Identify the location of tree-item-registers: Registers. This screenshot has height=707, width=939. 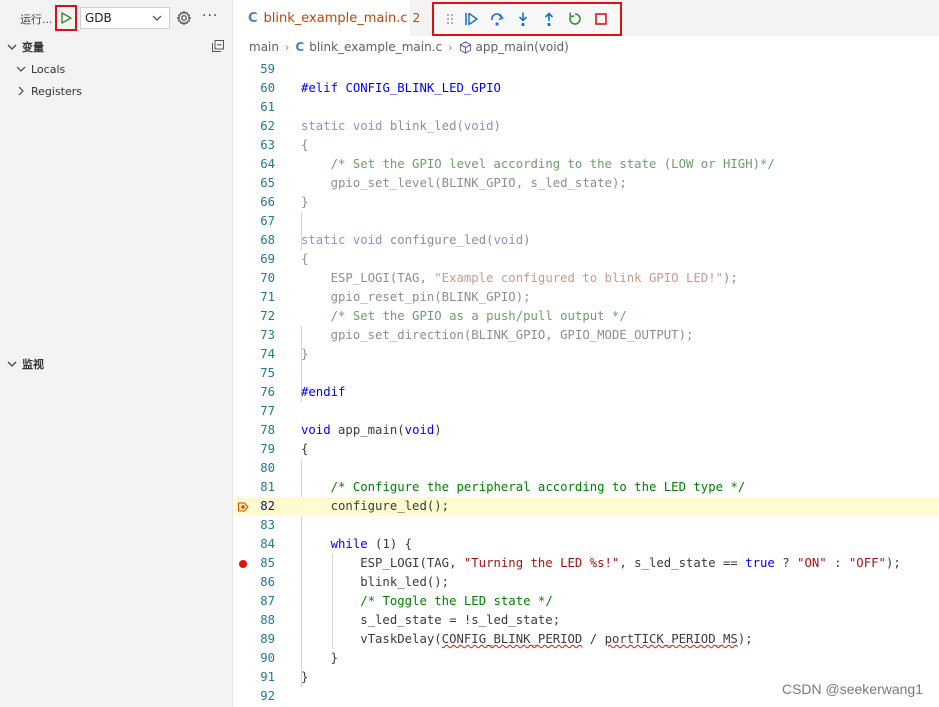
(116, 91).